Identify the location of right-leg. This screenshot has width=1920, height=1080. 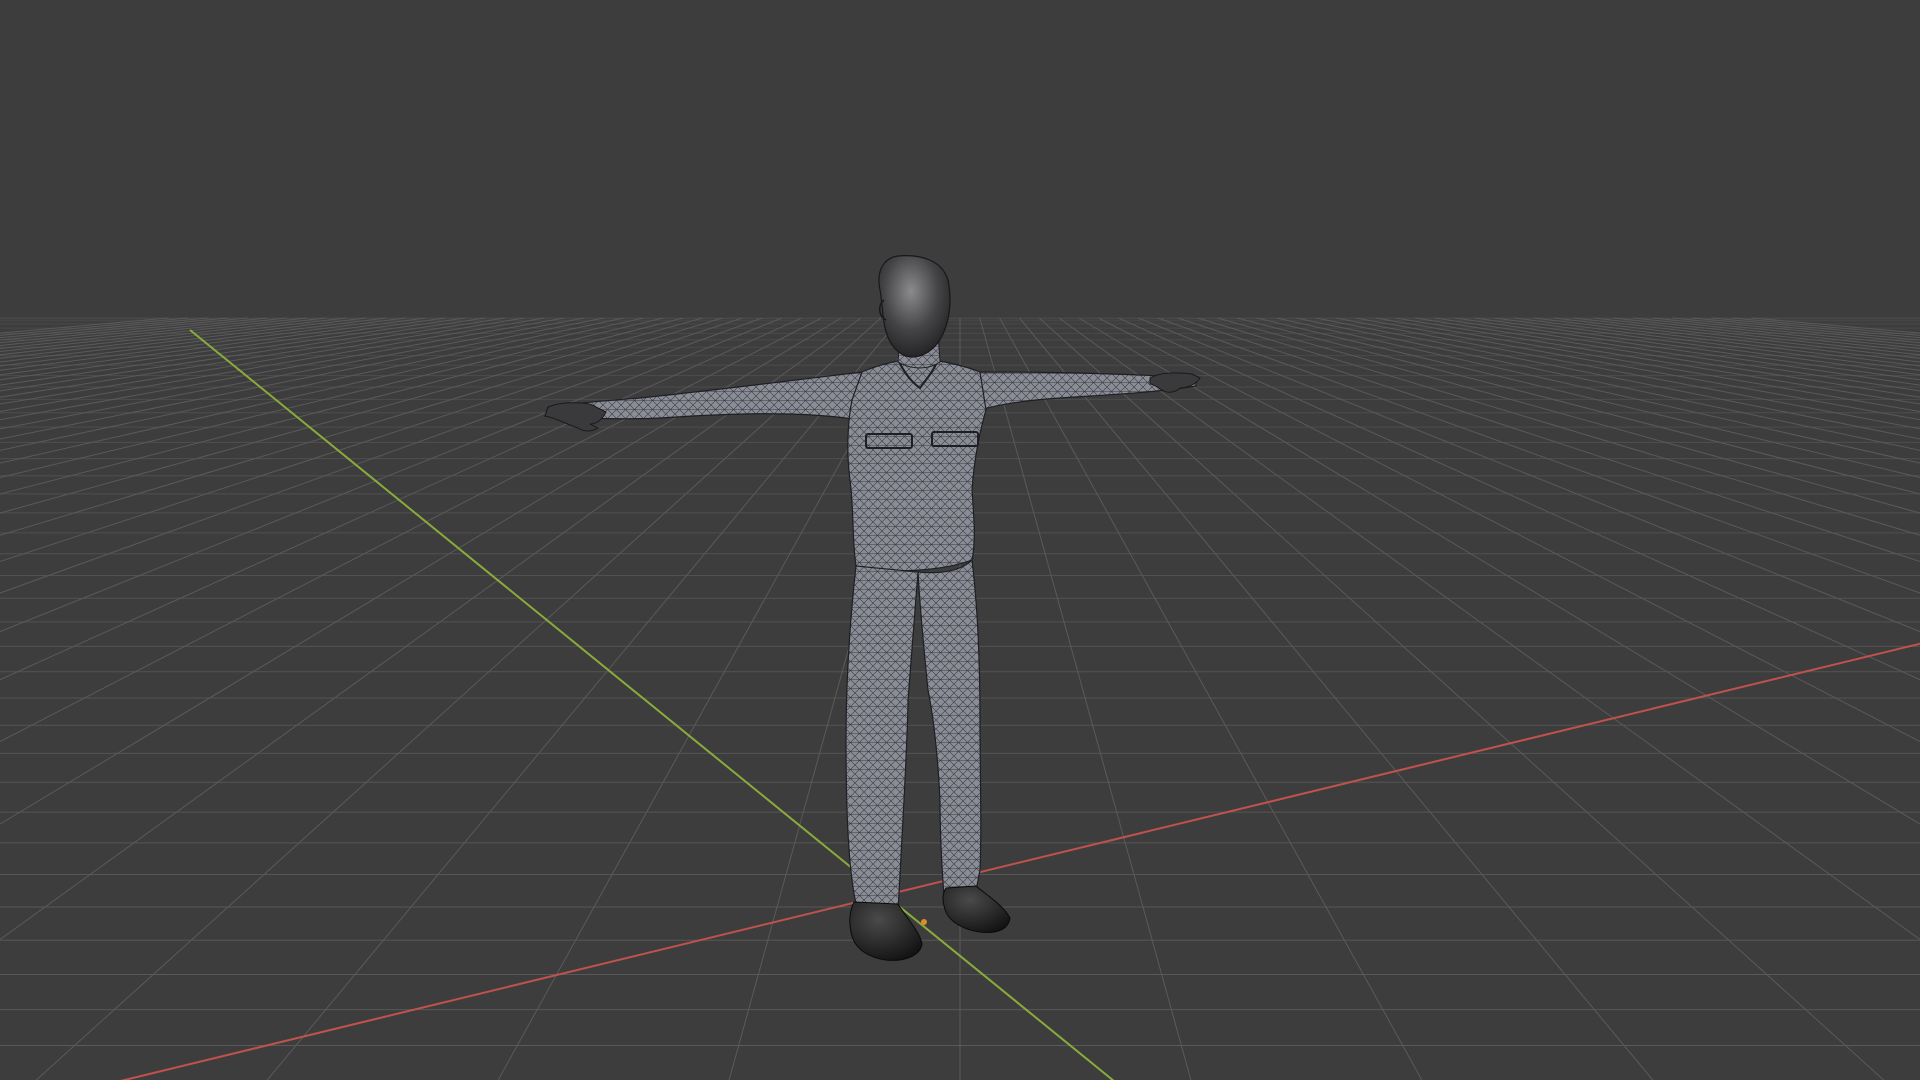
(949, 727).